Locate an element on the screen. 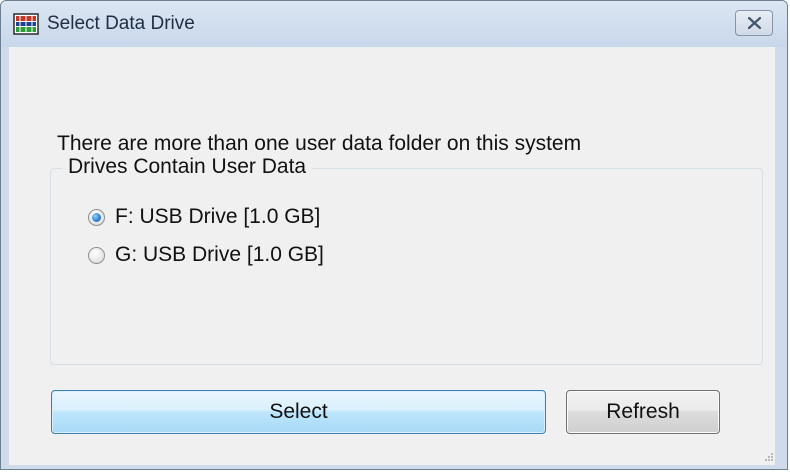  drive-option-g: G: USB Drive [1.0 GB] is located at coordinates (206, 255).